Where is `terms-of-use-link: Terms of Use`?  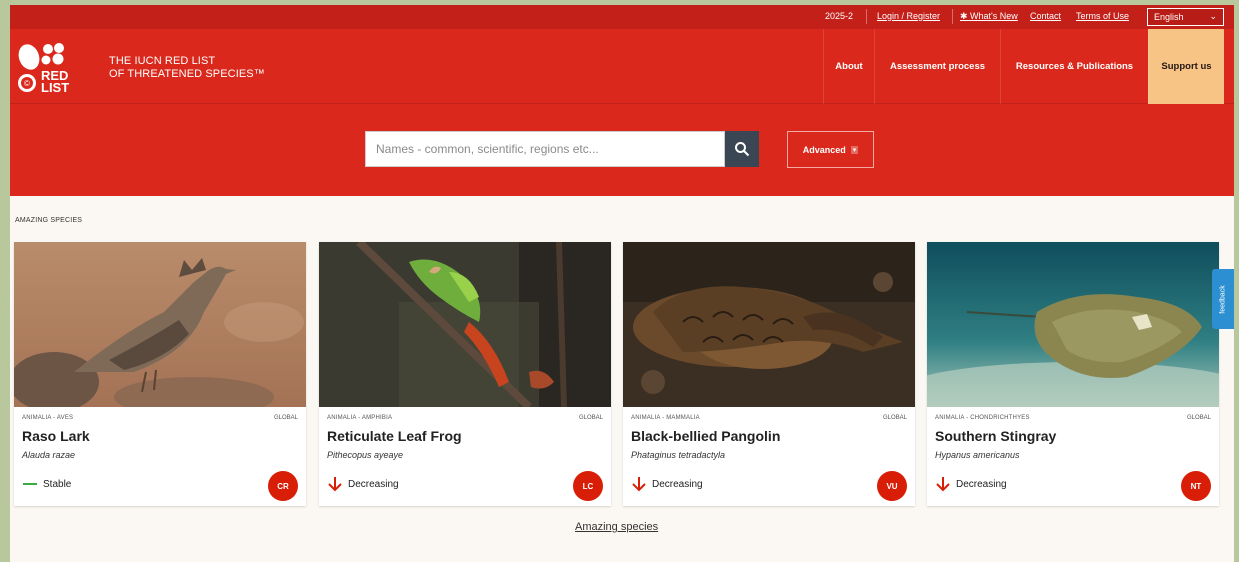 terms-of-use-link: Terms of Use is located at coordinates (1102, 16).